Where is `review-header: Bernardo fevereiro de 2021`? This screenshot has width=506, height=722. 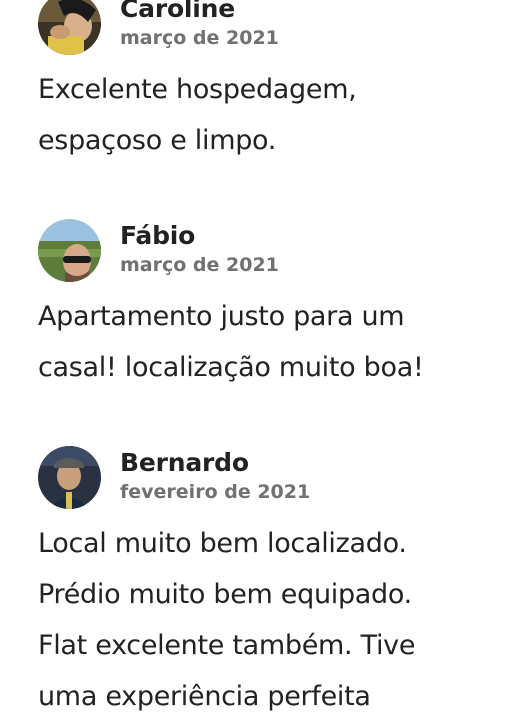 review-header: Bernardo fevereiro de 2021 is located at coordinates (258, 478).